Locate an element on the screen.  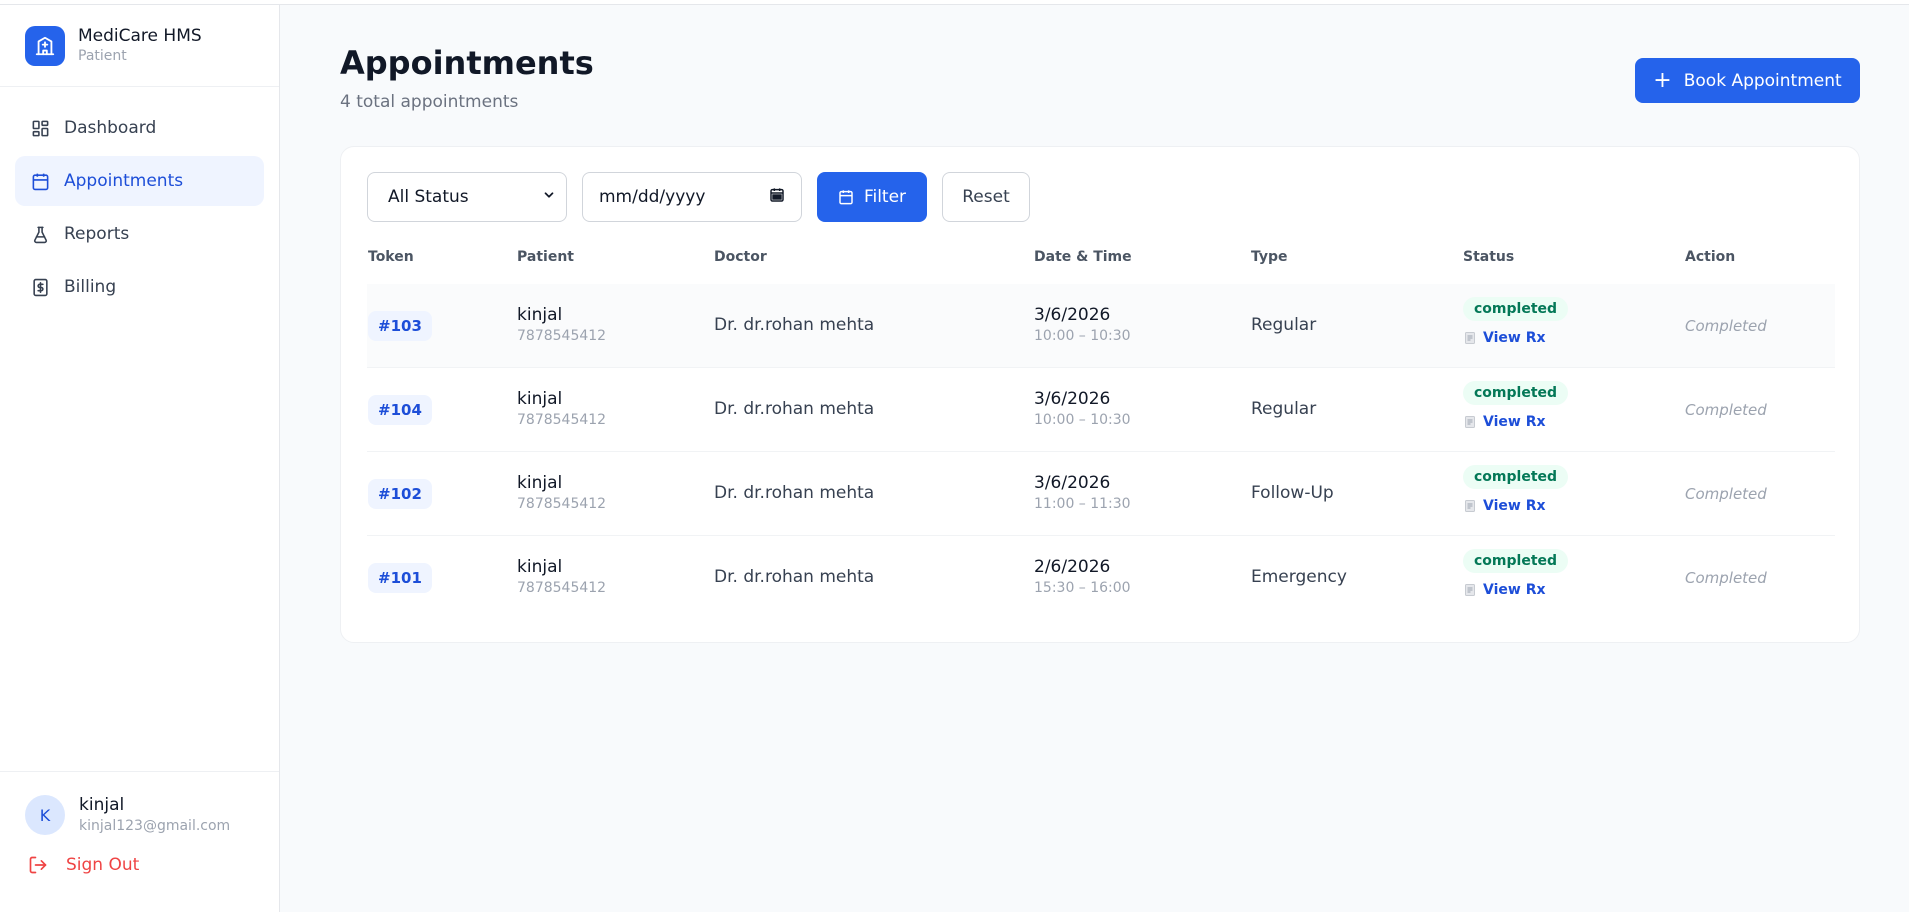
appointment-date: 2/6/2026 is located at coordinates (1072, 567).